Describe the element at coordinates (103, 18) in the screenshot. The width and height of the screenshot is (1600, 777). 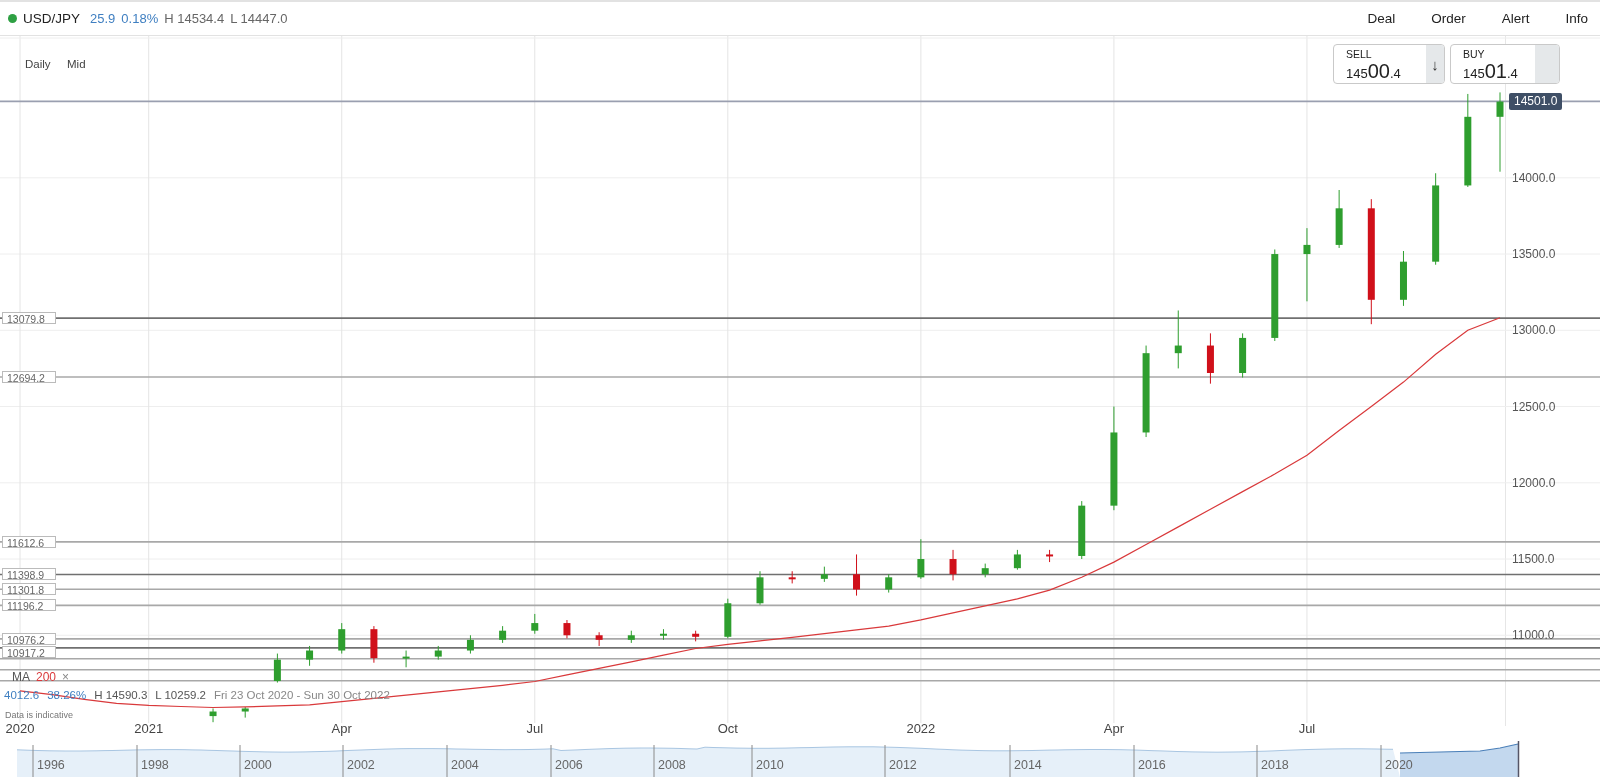
I see `price-change: 25.9` at that location.